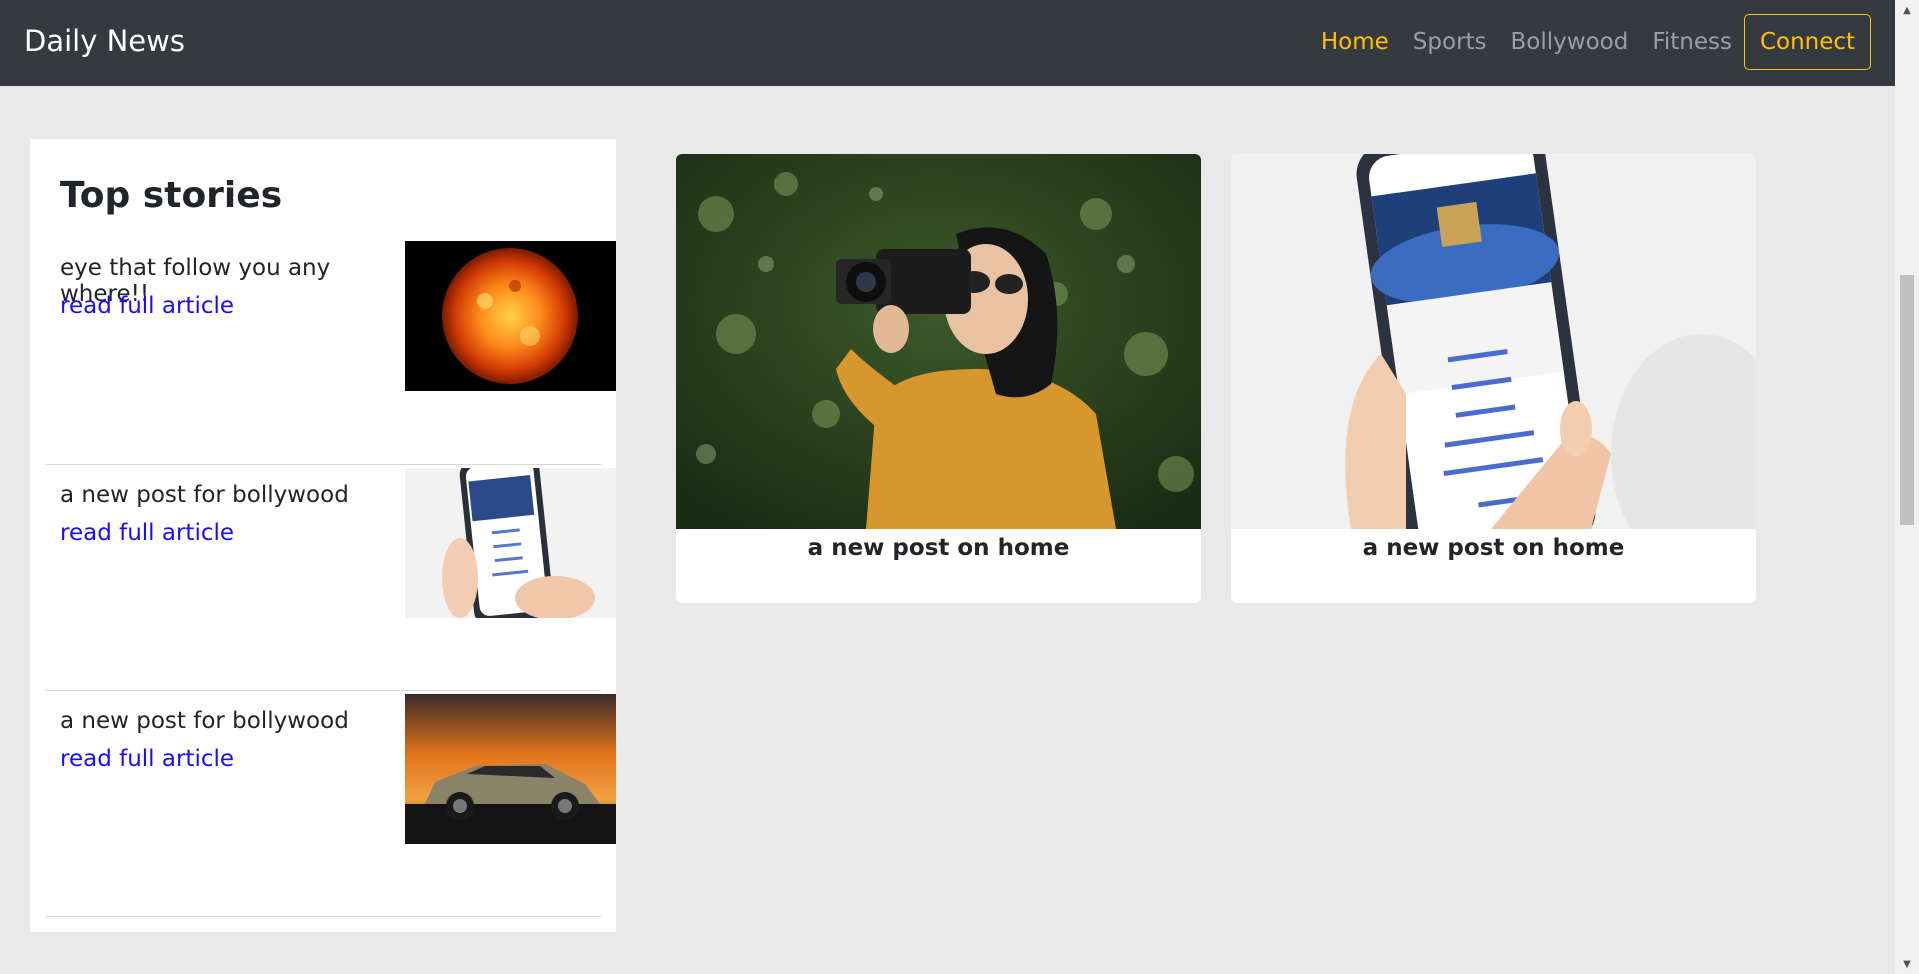 This screenshot has width=1919, height=974. Describe the element at coordinates (938, 341) in the screenshot. I see `photographer-image` at that location.